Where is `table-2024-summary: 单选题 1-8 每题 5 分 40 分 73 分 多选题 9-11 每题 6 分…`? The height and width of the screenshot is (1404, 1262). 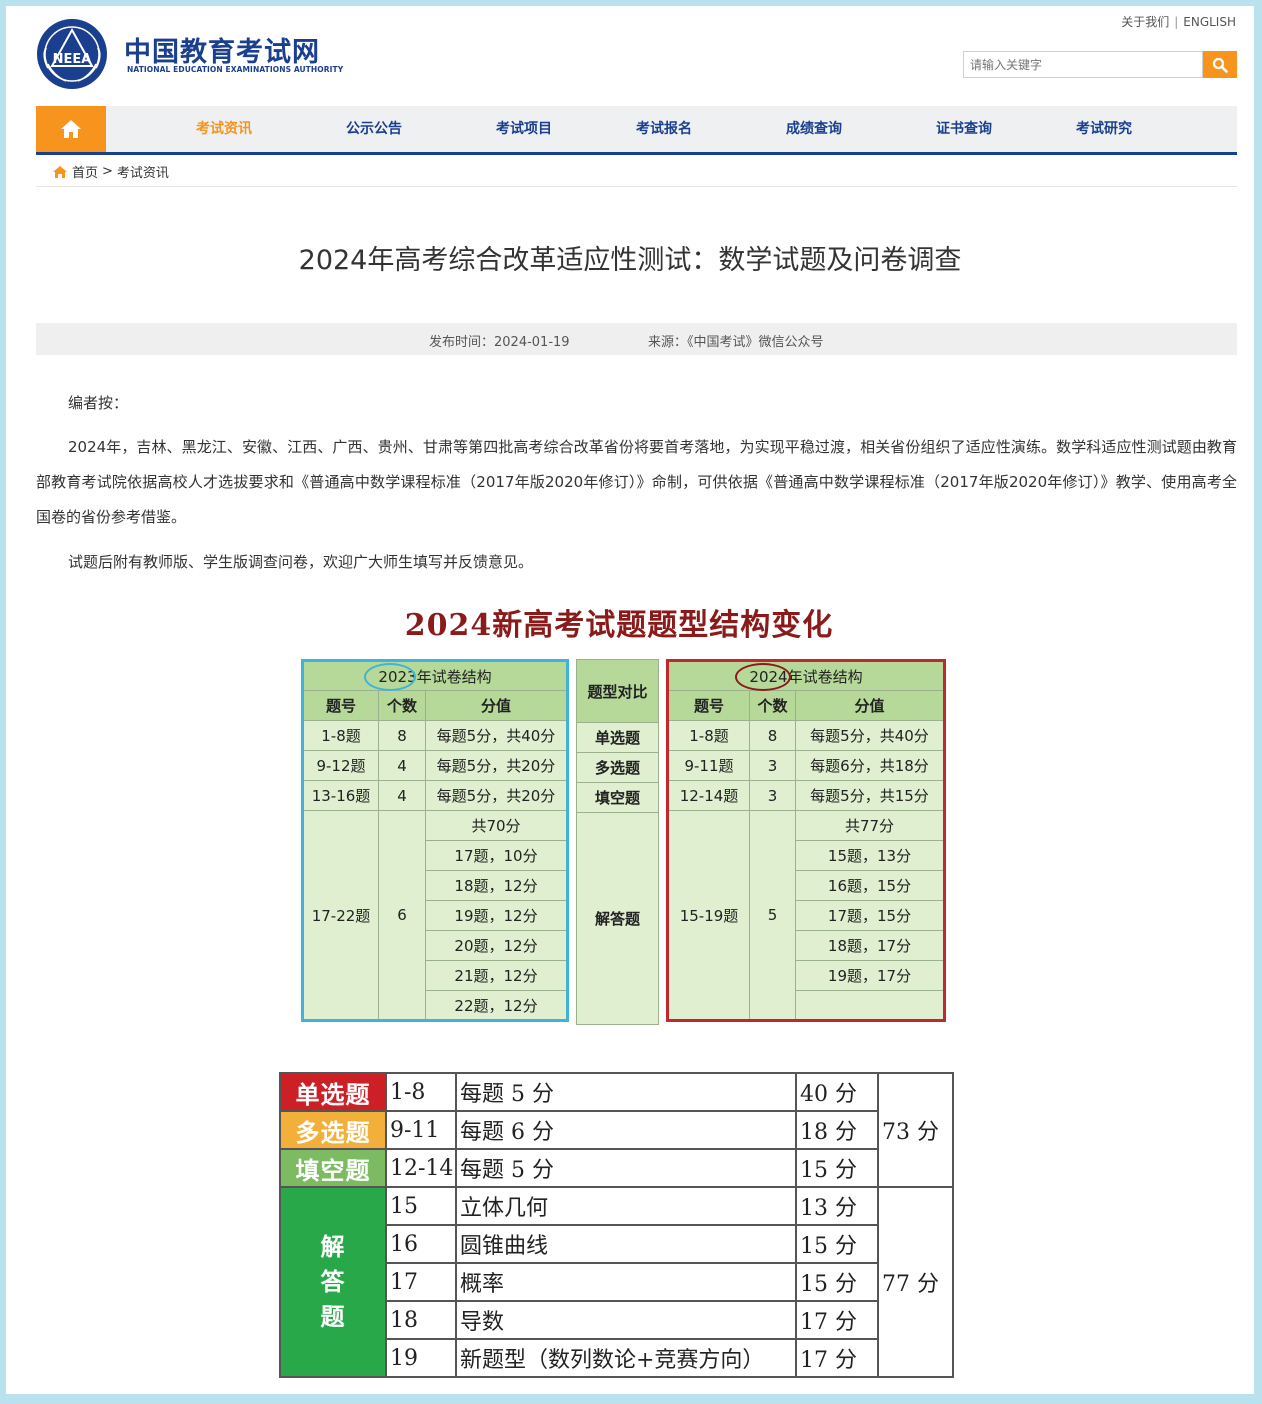
table-2024-summary: 单选题 1-8 每题 5 分 40 分 73 分 多选题 9-11 每题 6 分… is located at coordinates (616, 1225).